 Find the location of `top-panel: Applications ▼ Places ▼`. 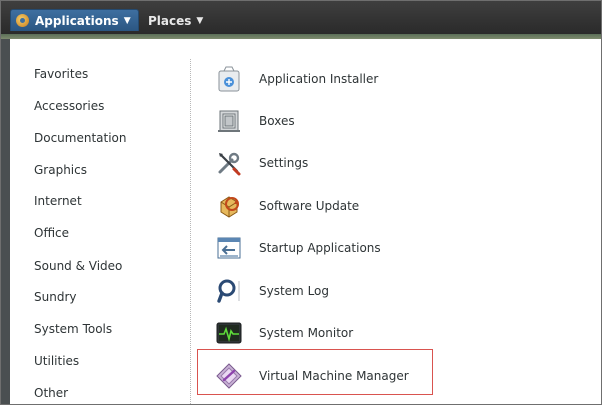

top-panel: Applications ▼ Places ▼ is located at coordinates (301, 17).